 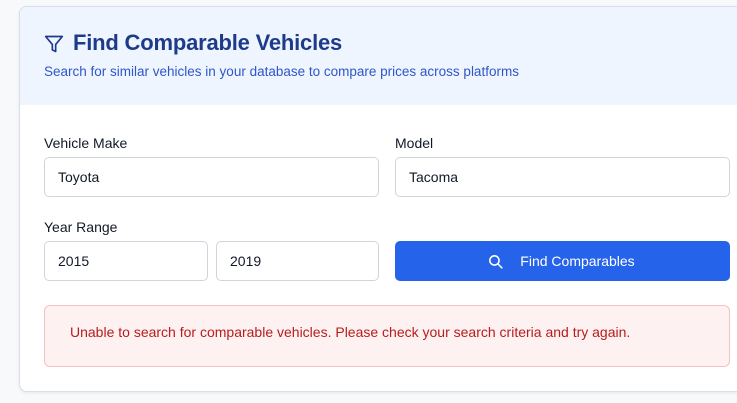 What do you see at coordinates (577, 261) in the screenshot?
I see `find-comparables-label: Find Comparables` at bounding box center [577, 261].